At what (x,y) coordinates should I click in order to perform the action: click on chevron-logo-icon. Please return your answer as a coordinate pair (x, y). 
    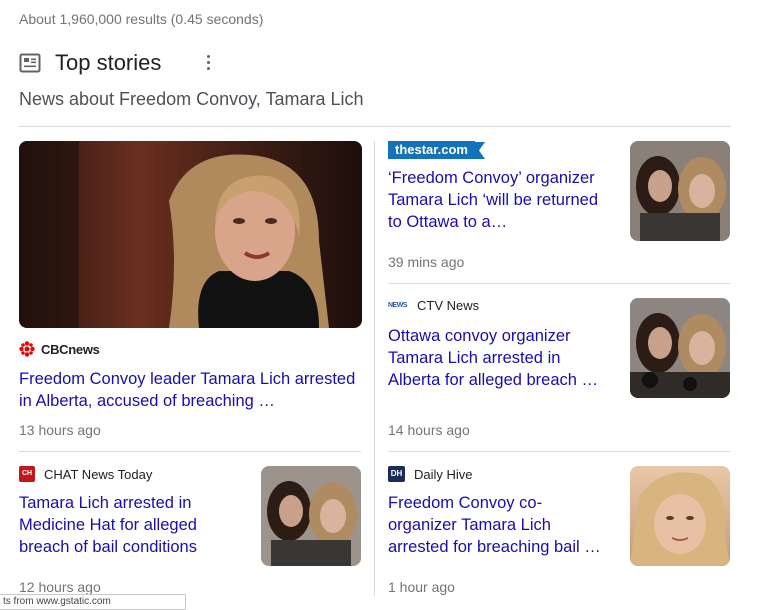
    Looking at the image, I should click on (479, 150).